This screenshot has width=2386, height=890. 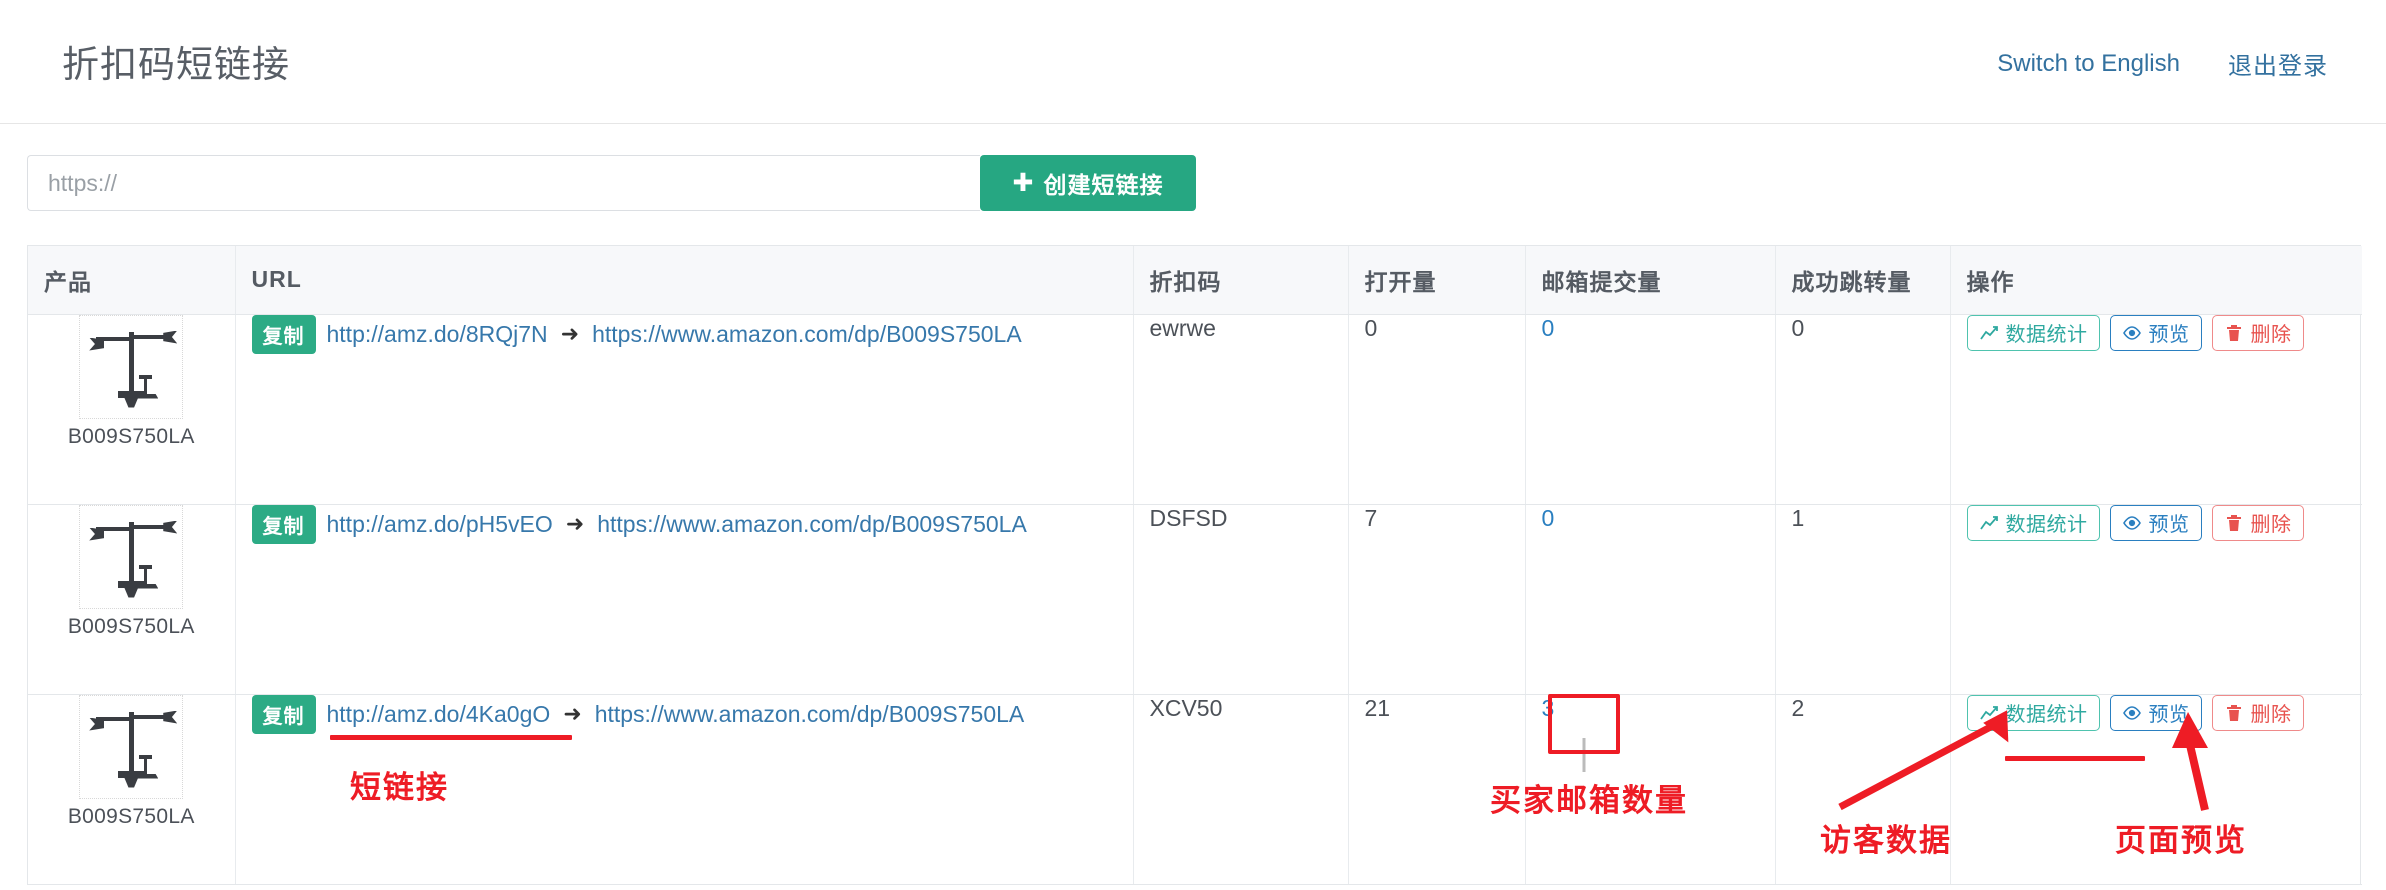 What do you see at coordinates (1241, 409) in the screenshot?
I see `cell-discount-code: ewrwe` at bounding box center [1241, 409].